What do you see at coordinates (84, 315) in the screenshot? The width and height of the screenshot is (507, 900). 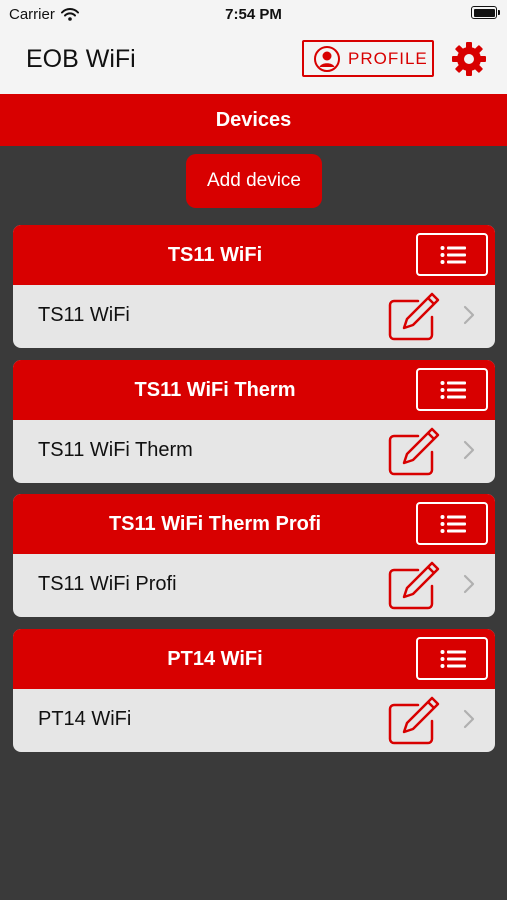 I see `device-name: TS11 WiFi` at bounding box center [84, 315].